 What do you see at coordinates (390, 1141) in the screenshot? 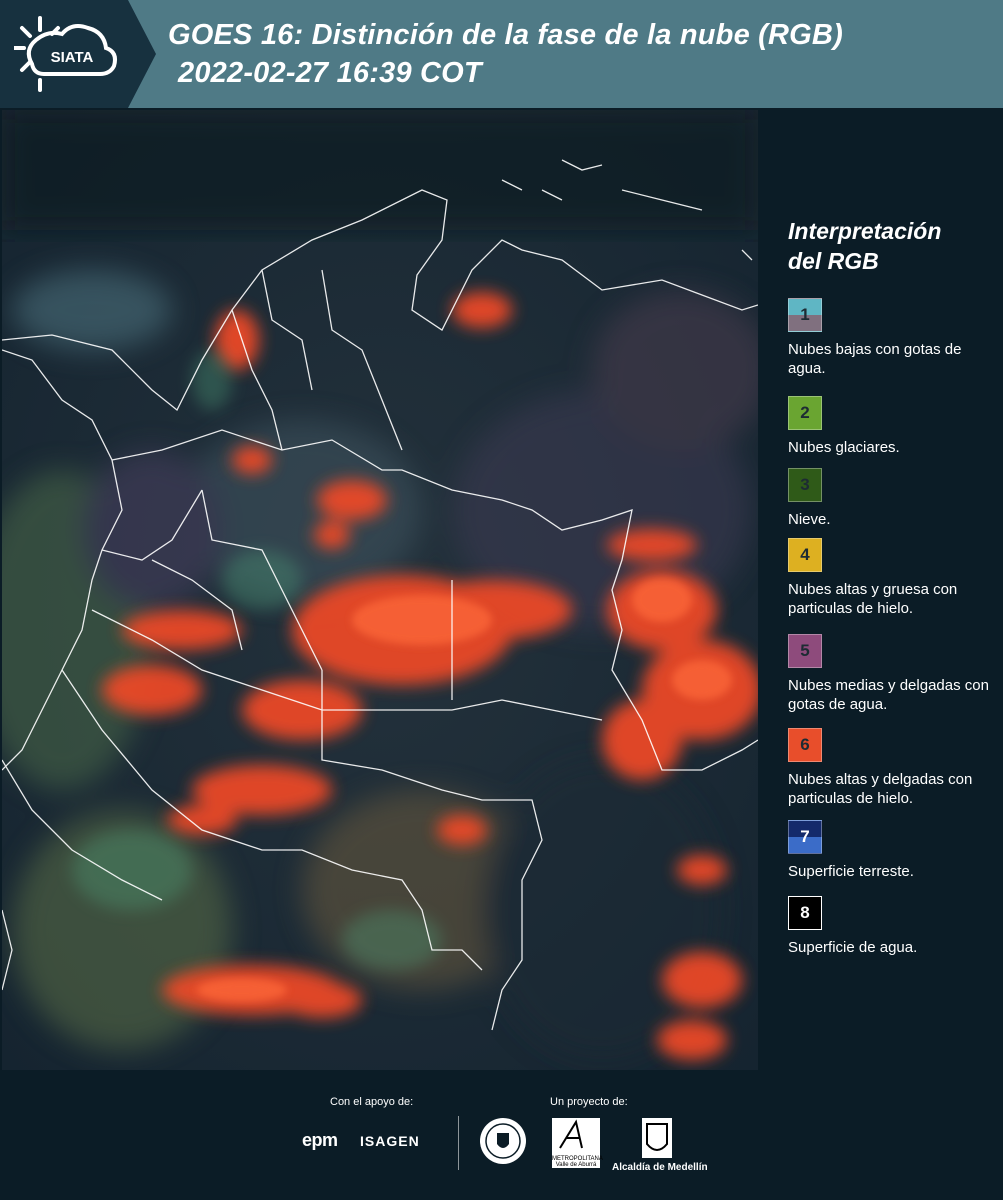
I see `isagen-logo: ISAGEN` at bounding box center [390, 1141].